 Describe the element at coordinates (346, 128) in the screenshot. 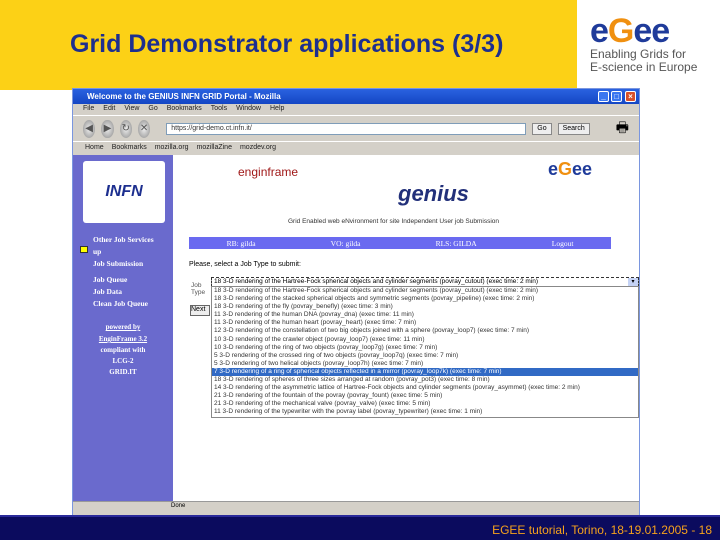

I see `url-input: https://grid-demo.ct.infn.it/` at that location.